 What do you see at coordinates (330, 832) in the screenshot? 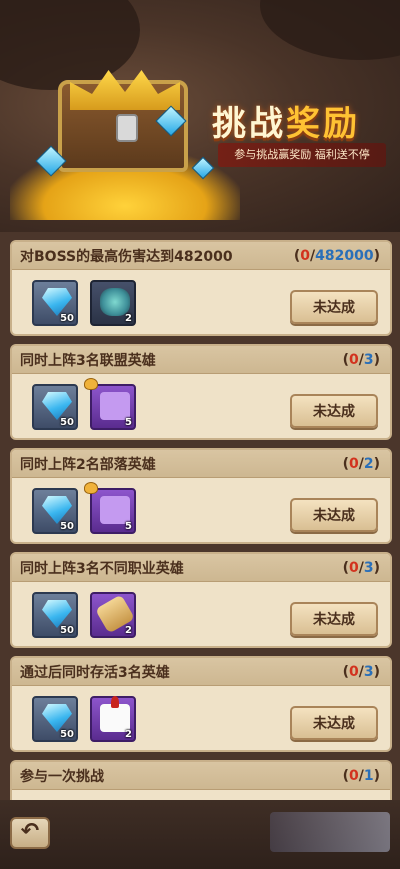
I see `watermark-logo` at bounding box center [330, 832].